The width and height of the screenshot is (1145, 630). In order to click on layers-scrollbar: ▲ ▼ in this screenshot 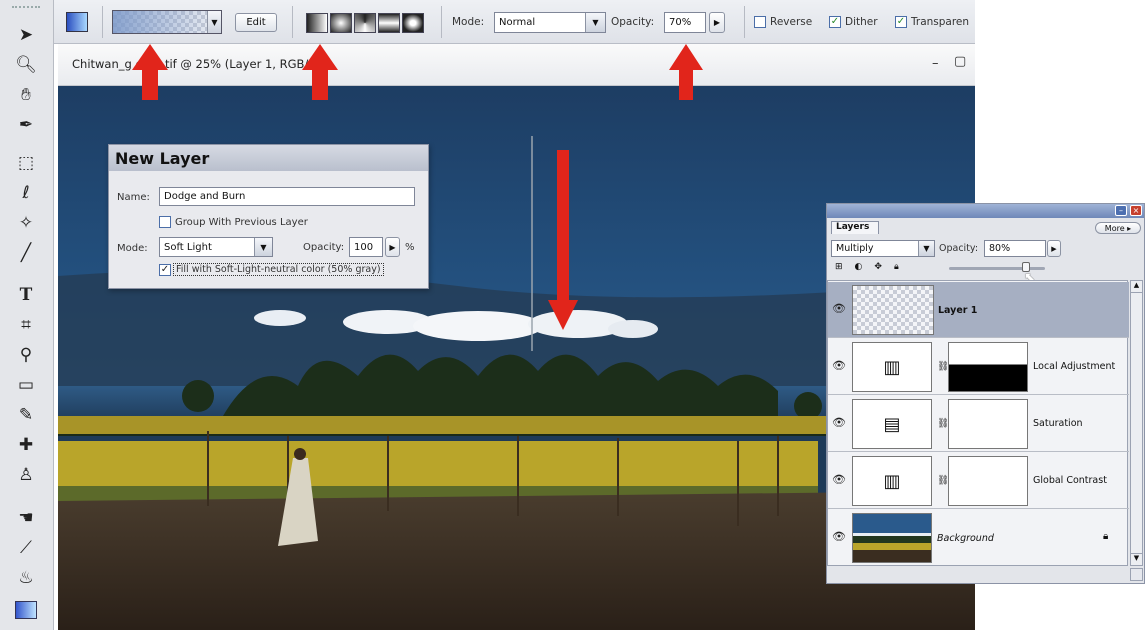, I will do `click(1136, 423)`.